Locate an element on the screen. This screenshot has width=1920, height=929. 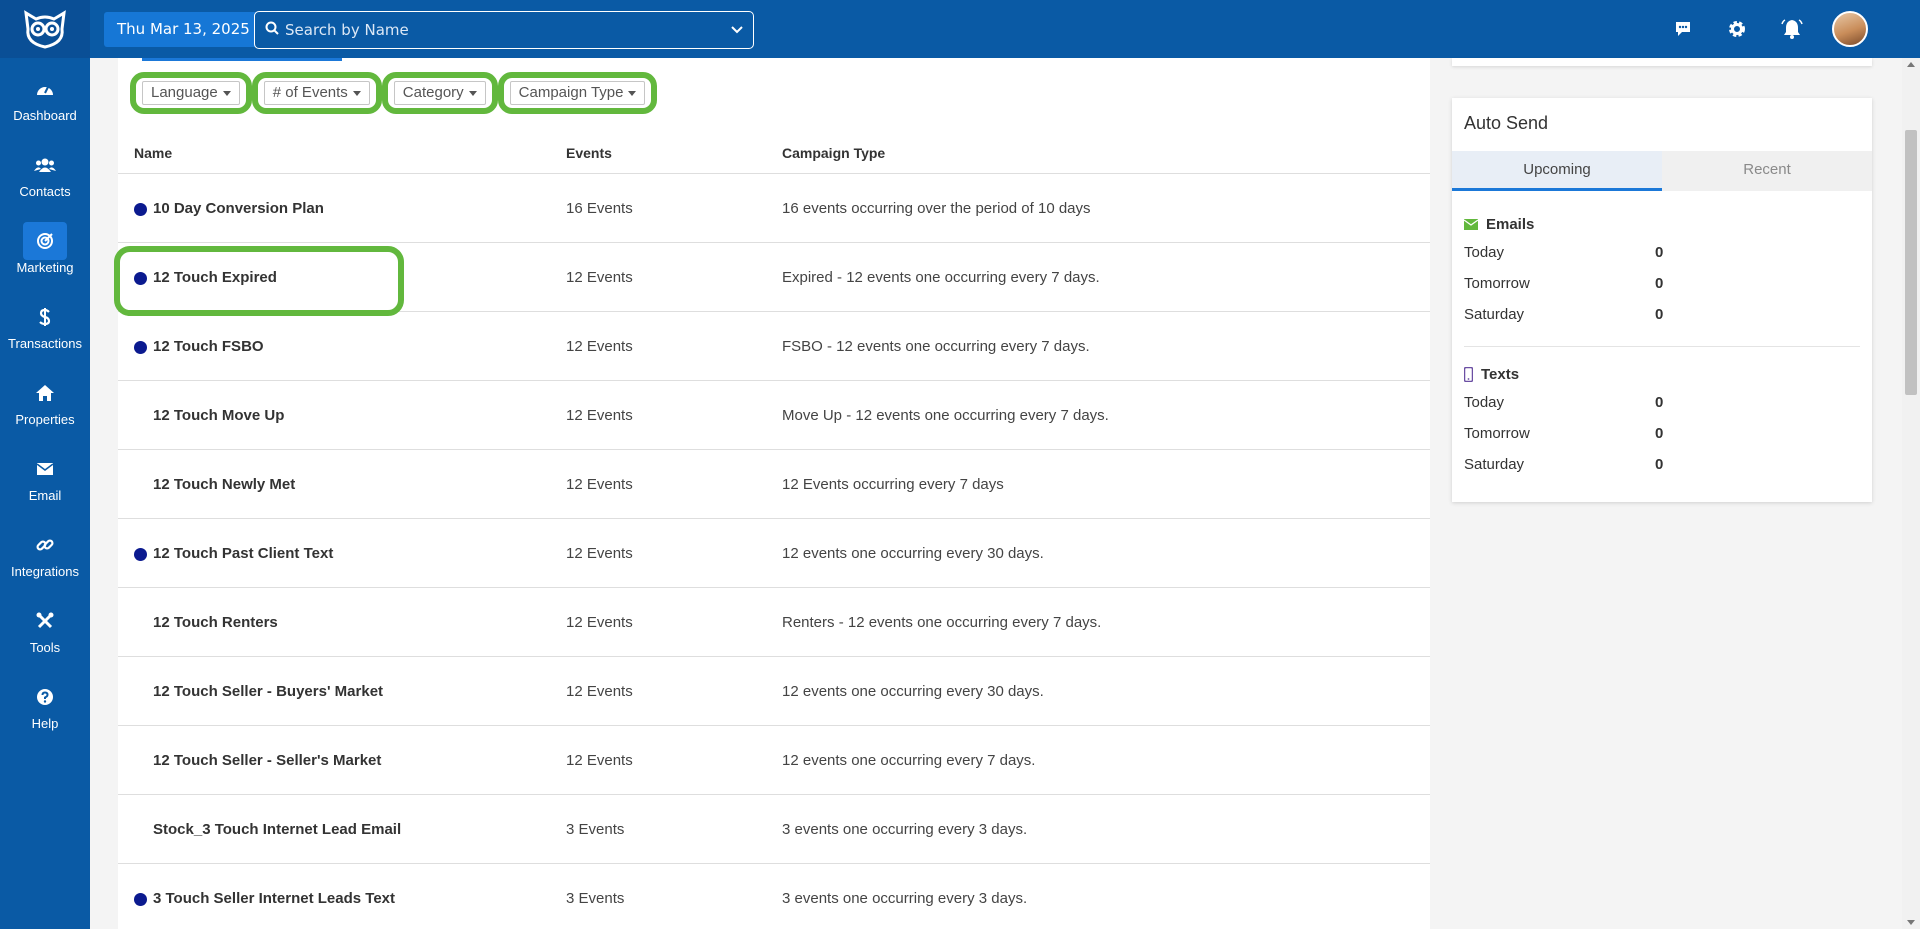
texts-saturday-value: 0 is located at coordinates (1659, 464).